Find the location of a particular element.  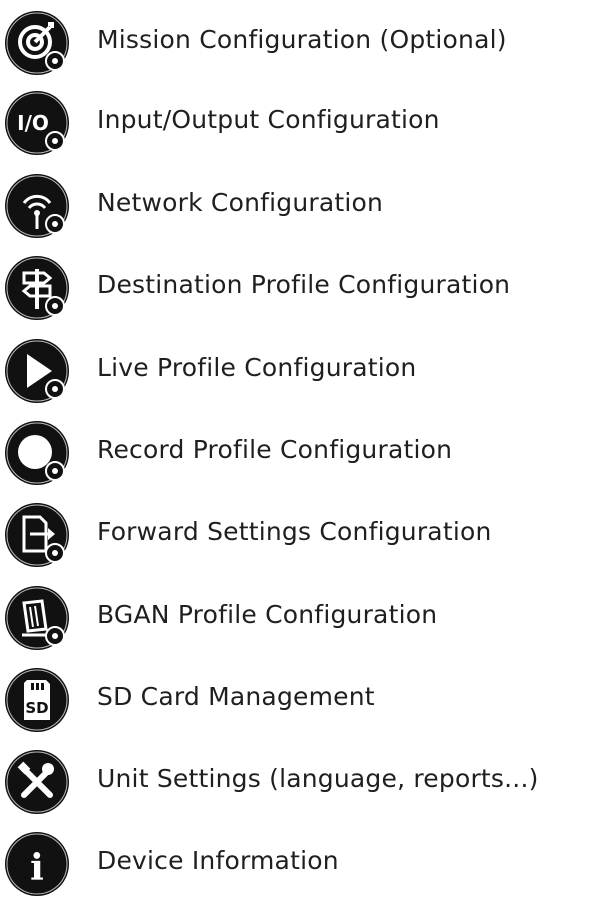

menu-item-unit-settings: Unit Settings (language, reports...) is located at coordinates (295, 780).